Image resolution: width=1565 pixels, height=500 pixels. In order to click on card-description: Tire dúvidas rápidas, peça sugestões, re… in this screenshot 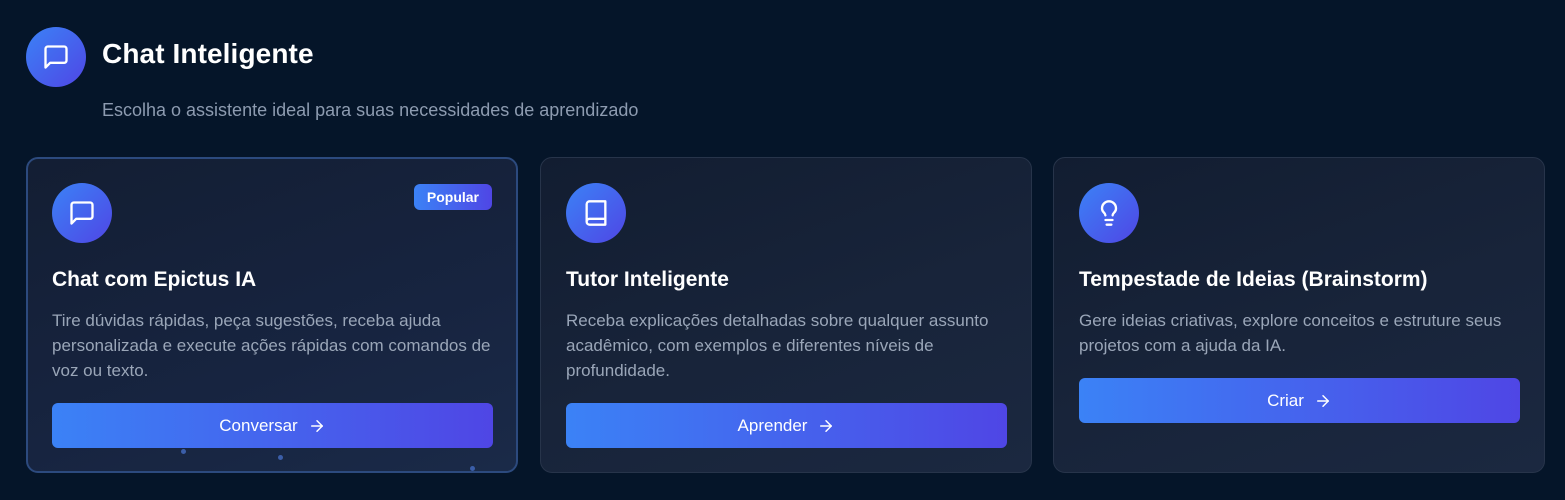, I will do `click(271, 345)`.